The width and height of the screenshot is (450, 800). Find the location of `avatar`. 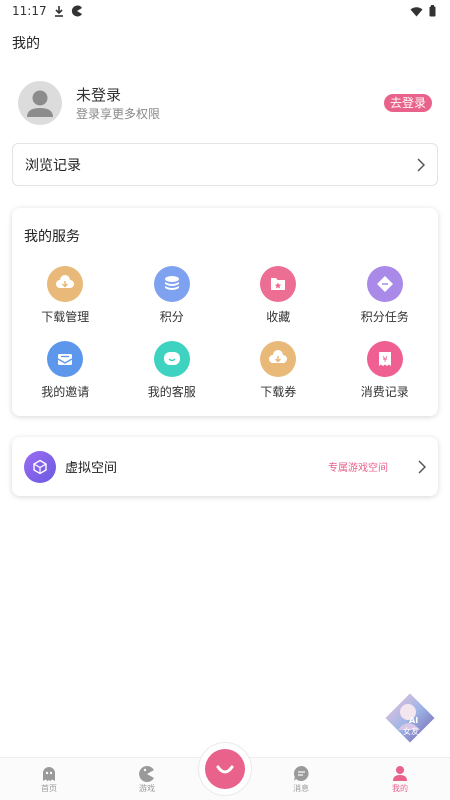

avatar is located at coordinates (40, 103).